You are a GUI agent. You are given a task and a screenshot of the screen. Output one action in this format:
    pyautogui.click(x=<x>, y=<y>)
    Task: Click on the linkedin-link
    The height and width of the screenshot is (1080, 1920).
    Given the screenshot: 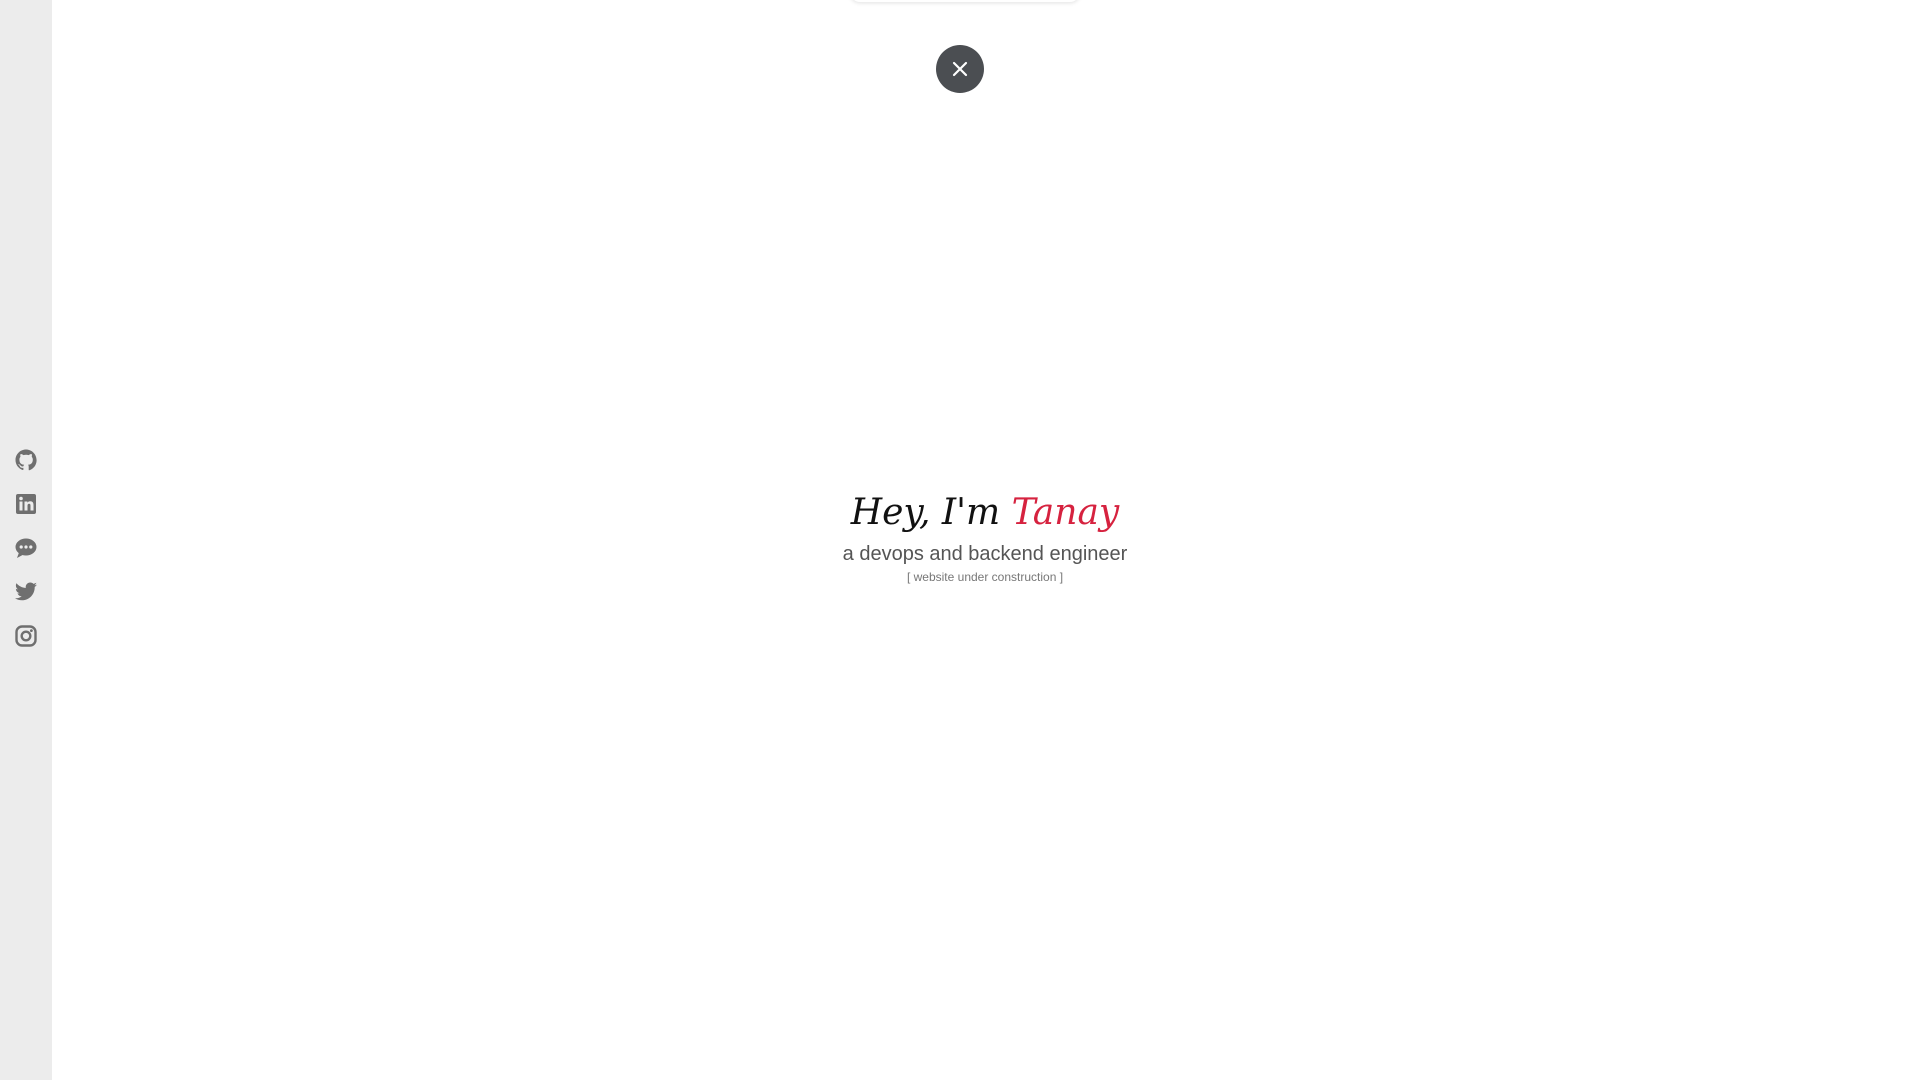 What is the action you would take?
    pyautogui.click(x=26, y=504)
    